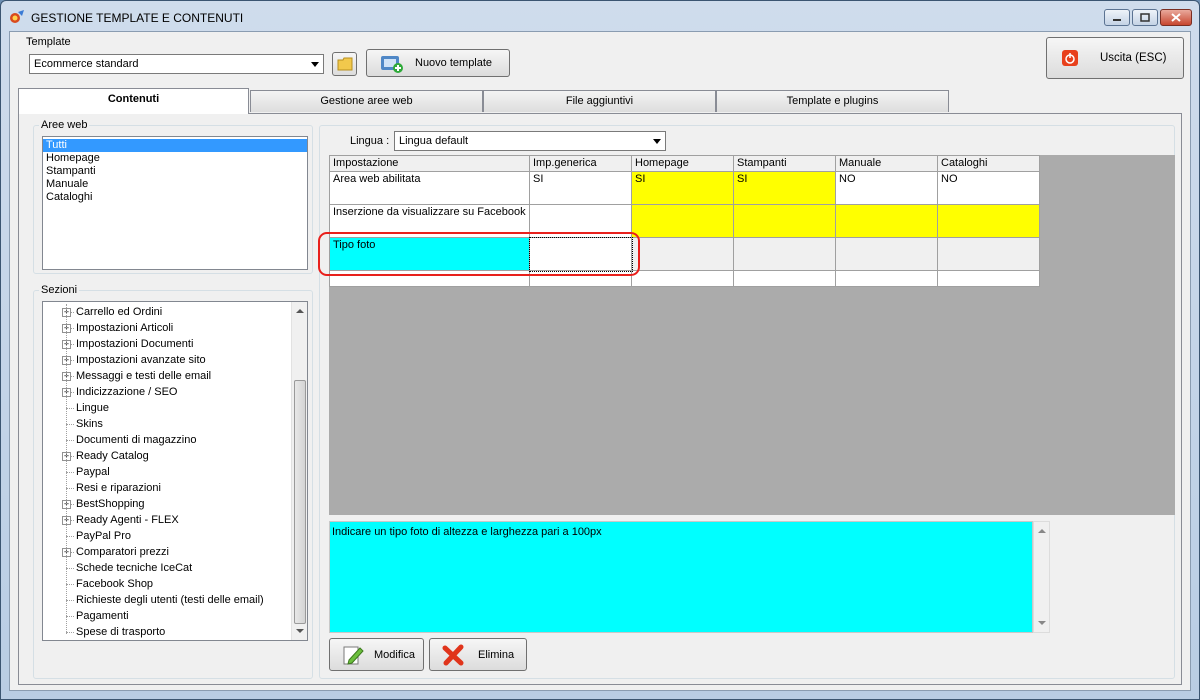  What do you see at coordinates (17, 16) in the screenshot?
I see `app-icon` at bounding box center [17, 16].